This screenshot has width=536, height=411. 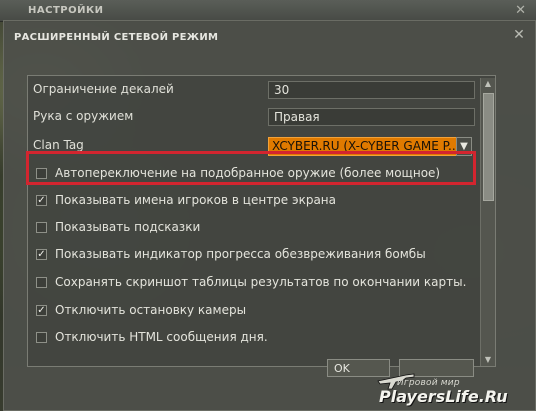 I want to click on scrollbar-thumb, so click(x=488, y=147).